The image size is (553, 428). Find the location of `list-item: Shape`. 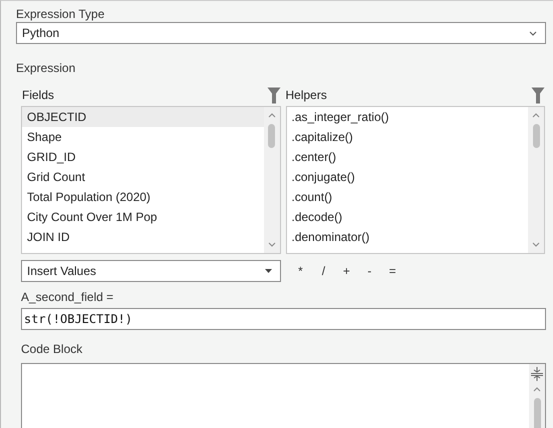

list-item: Shape is located at coordinates (143, 137).